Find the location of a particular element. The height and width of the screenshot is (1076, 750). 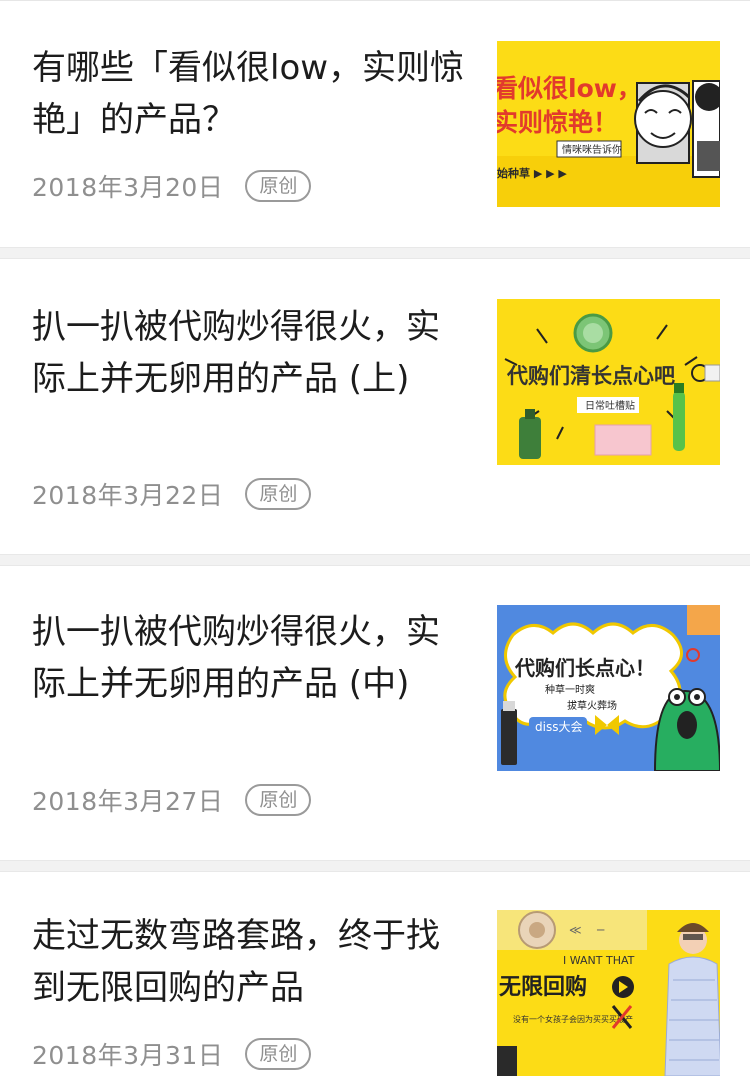

thumbnail-image-3: 代购们长点心！ 种草一时爽 拔草火葬场 diss大会 is located at coordinates (608, 688).